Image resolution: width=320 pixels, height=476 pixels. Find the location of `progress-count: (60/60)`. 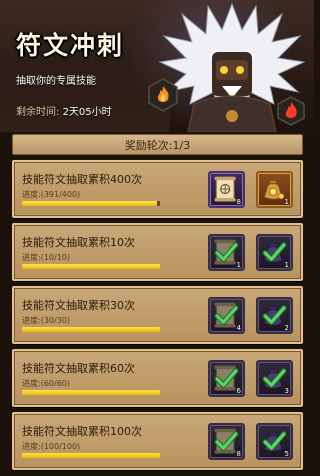

progress-count: (60/60) is located at coordinates (55, 383).